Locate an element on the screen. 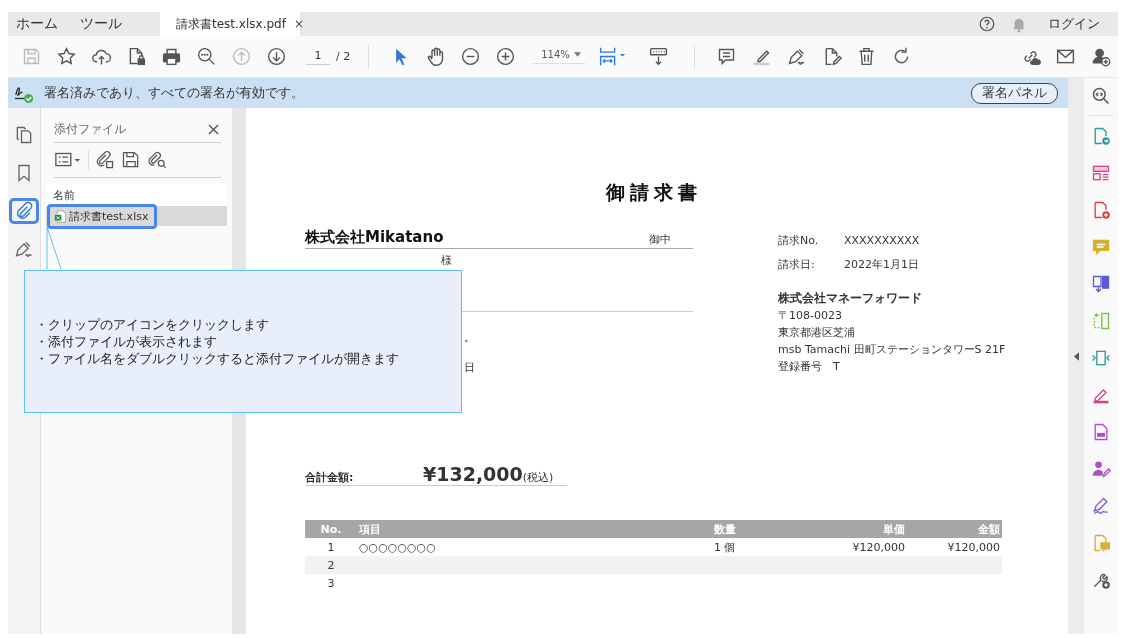  honorific: 御中 is located at coordinates (660, 239).